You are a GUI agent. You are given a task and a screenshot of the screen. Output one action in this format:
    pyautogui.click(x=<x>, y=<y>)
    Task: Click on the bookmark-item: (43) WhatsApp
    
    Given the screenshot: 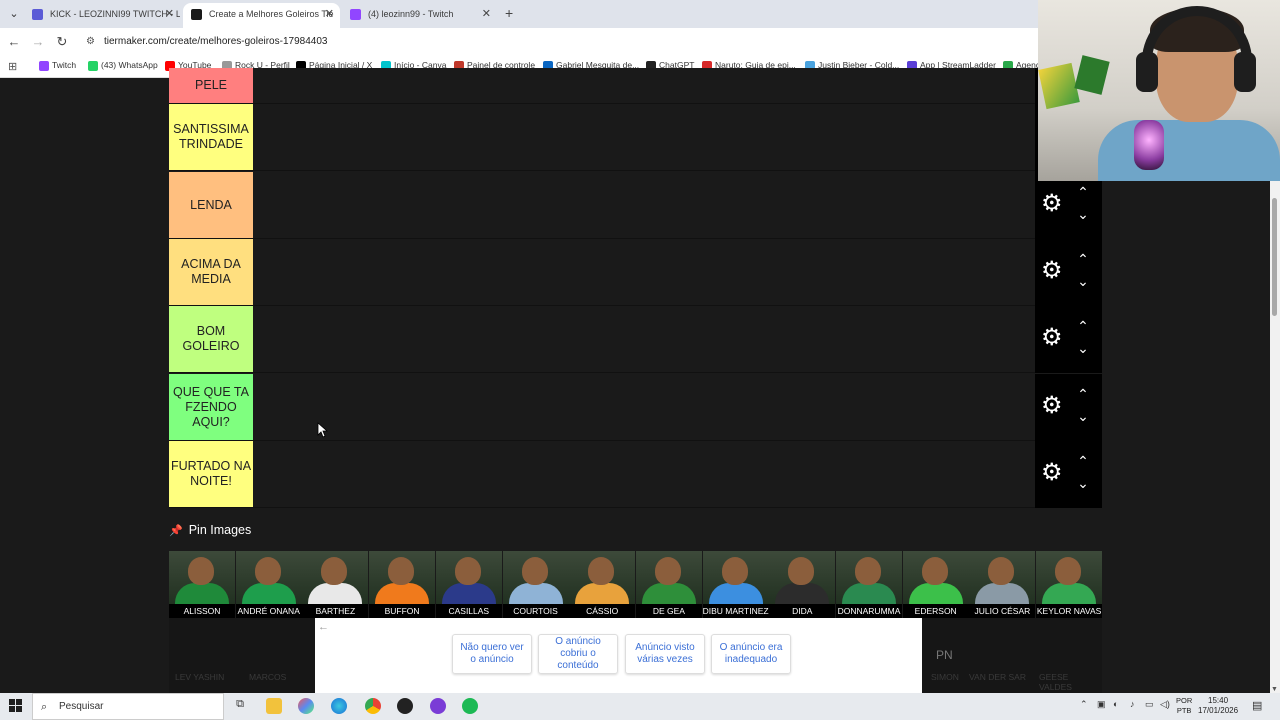 What is the action you would take?
    pyautogui.click(x=123, y=65)
    